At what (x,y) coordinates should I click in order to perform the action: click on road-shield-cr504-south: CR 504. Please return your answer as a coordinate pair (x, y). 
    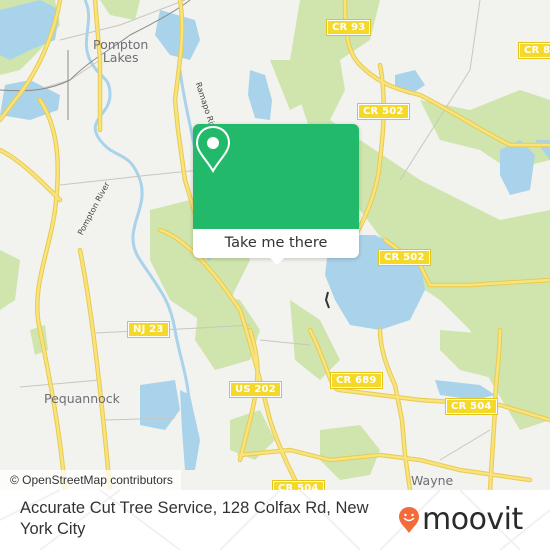
    Looking at the image, I should click on (298, 485).